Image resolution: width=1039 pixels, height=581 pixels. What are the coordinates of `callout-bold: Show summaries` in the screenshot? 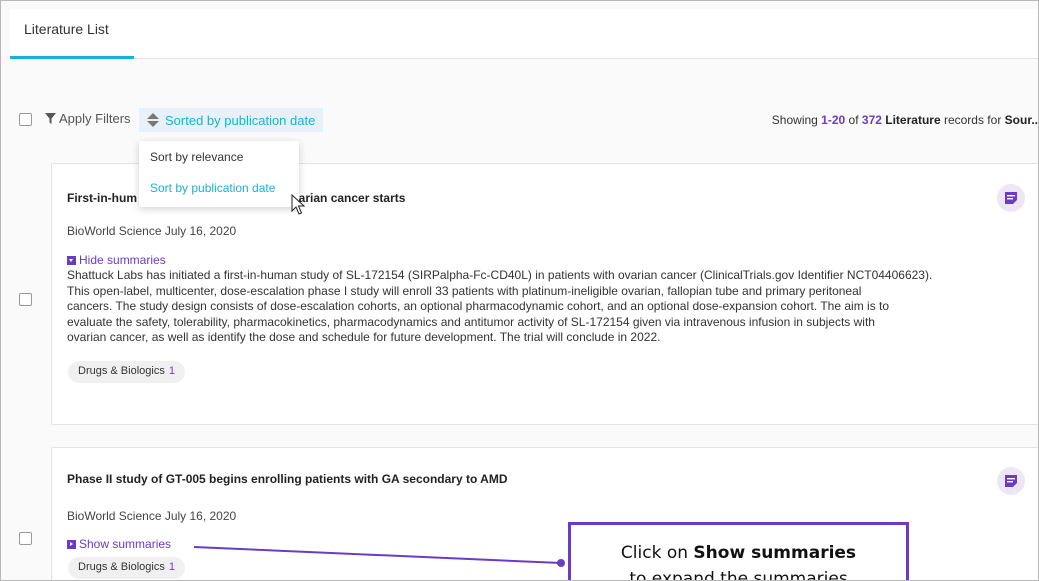 It's located at (775, 553).